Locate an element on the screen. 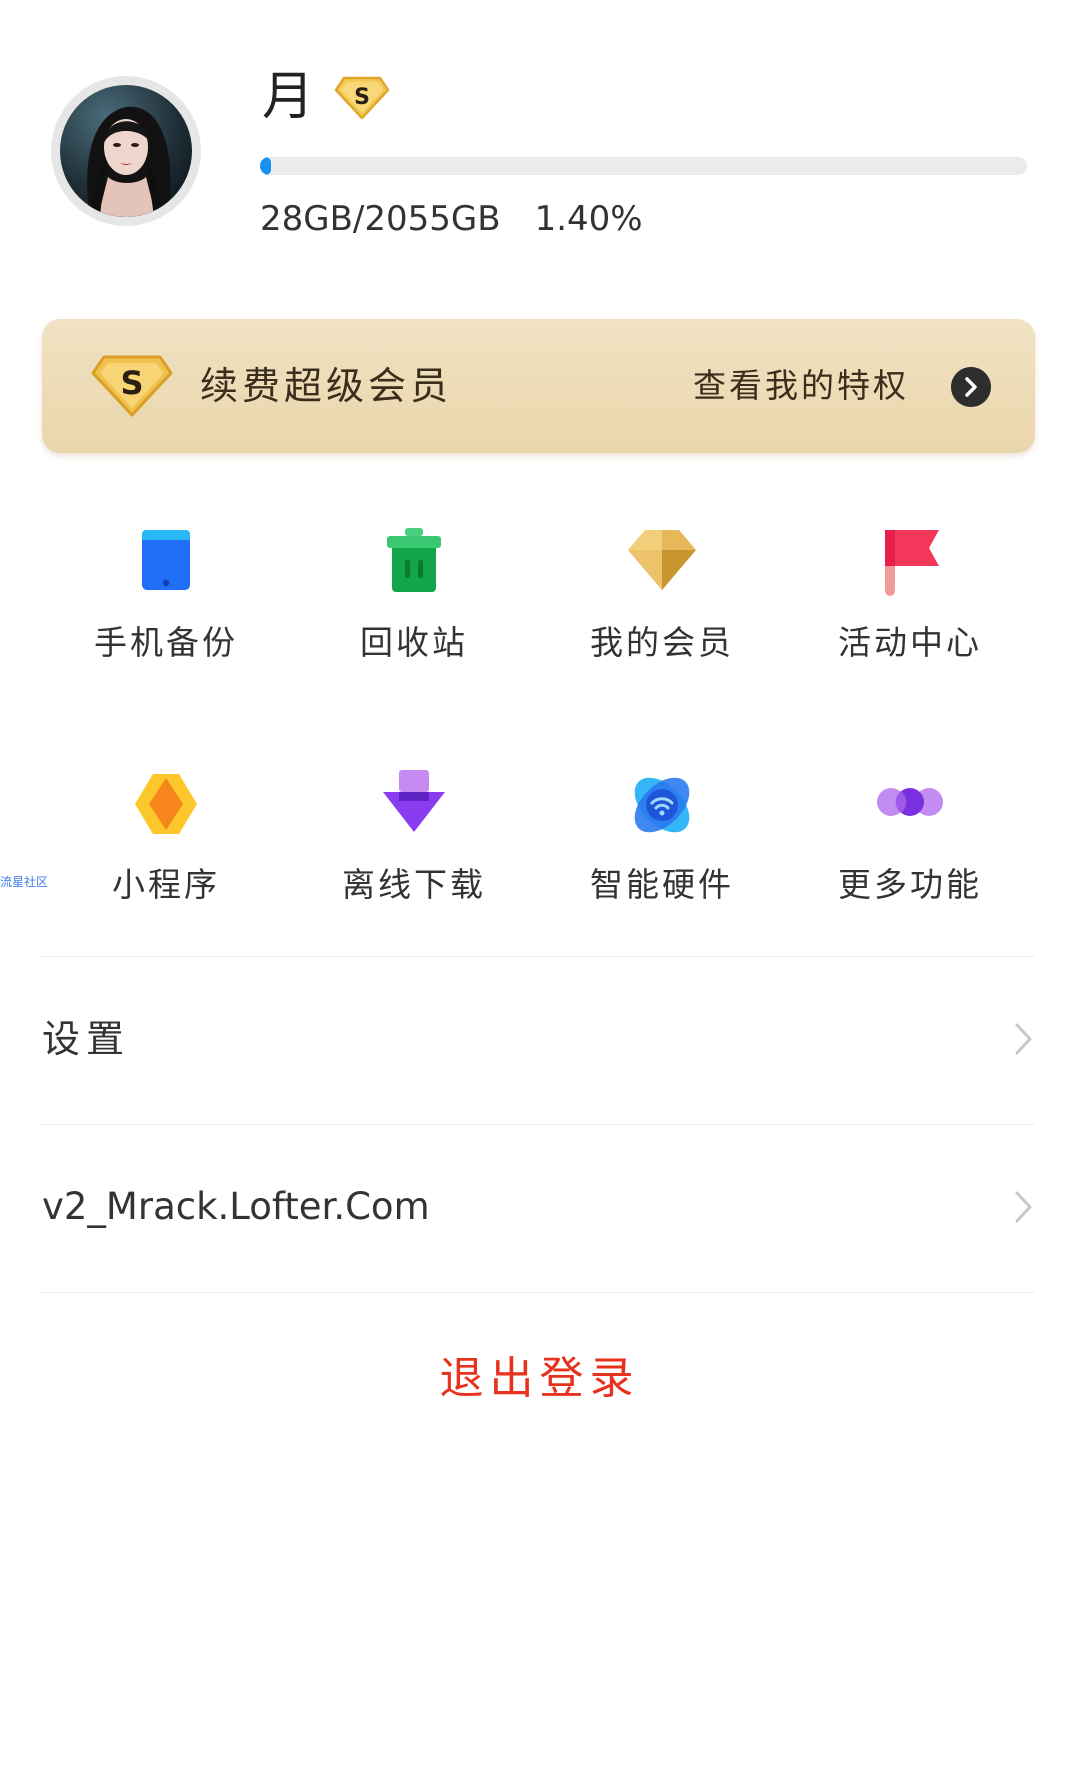 This screenshot has width=1079, height=1768. mini-program-icon is located at coordinates (166, 804).